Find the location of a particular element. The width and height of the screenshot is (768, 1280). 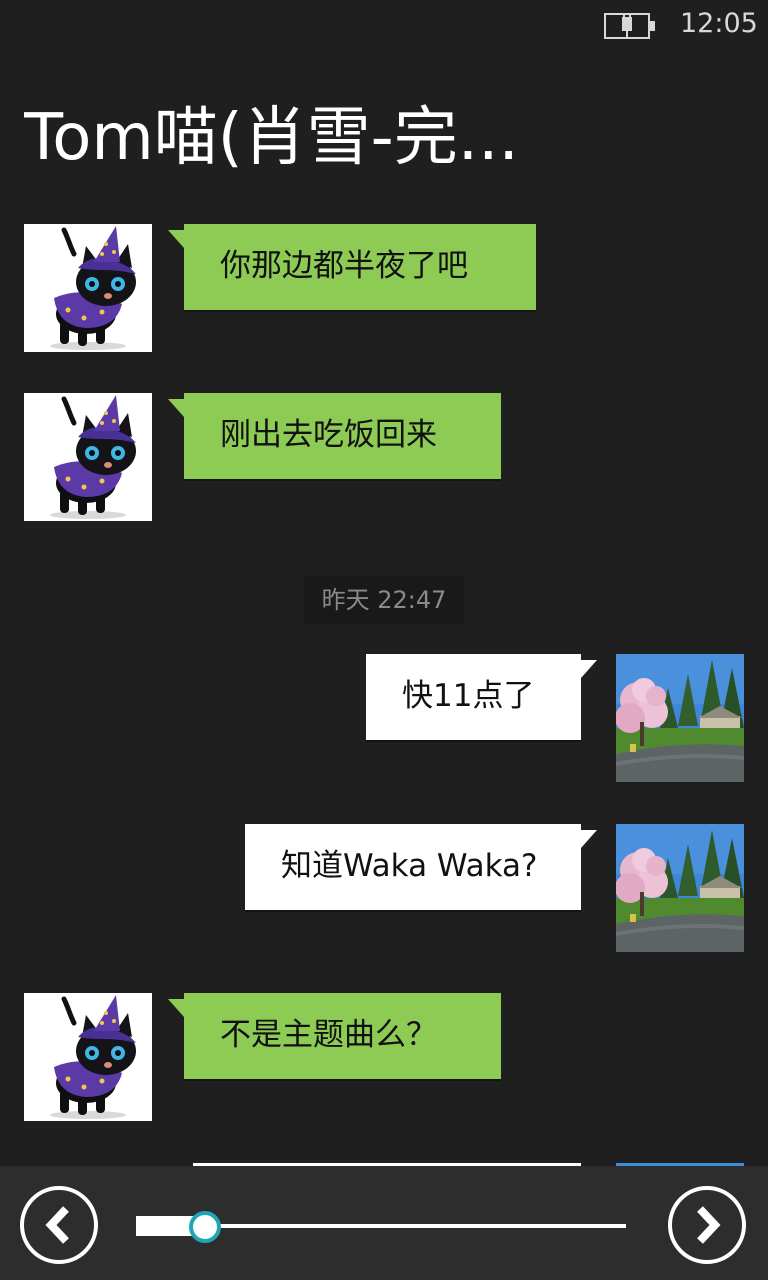

message-text: 知道Waka Waka? is located at coordinates (409, 866).